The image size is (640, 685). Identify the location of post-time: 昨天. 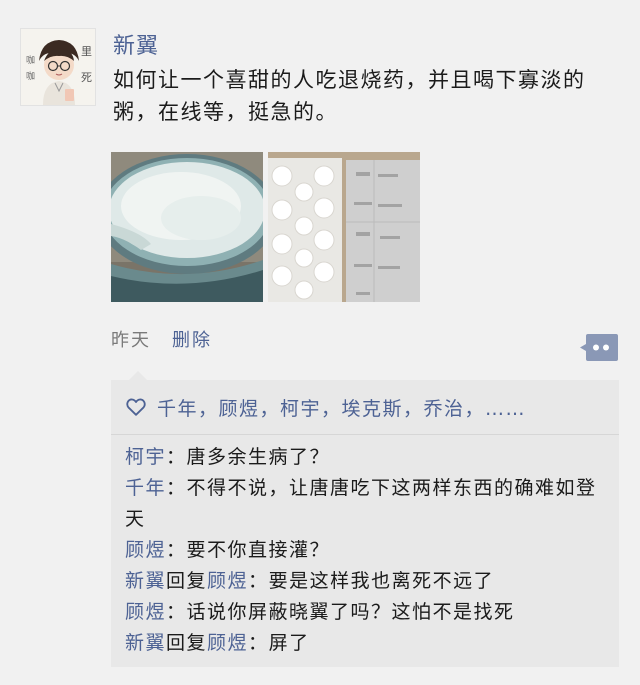
(131, 340).